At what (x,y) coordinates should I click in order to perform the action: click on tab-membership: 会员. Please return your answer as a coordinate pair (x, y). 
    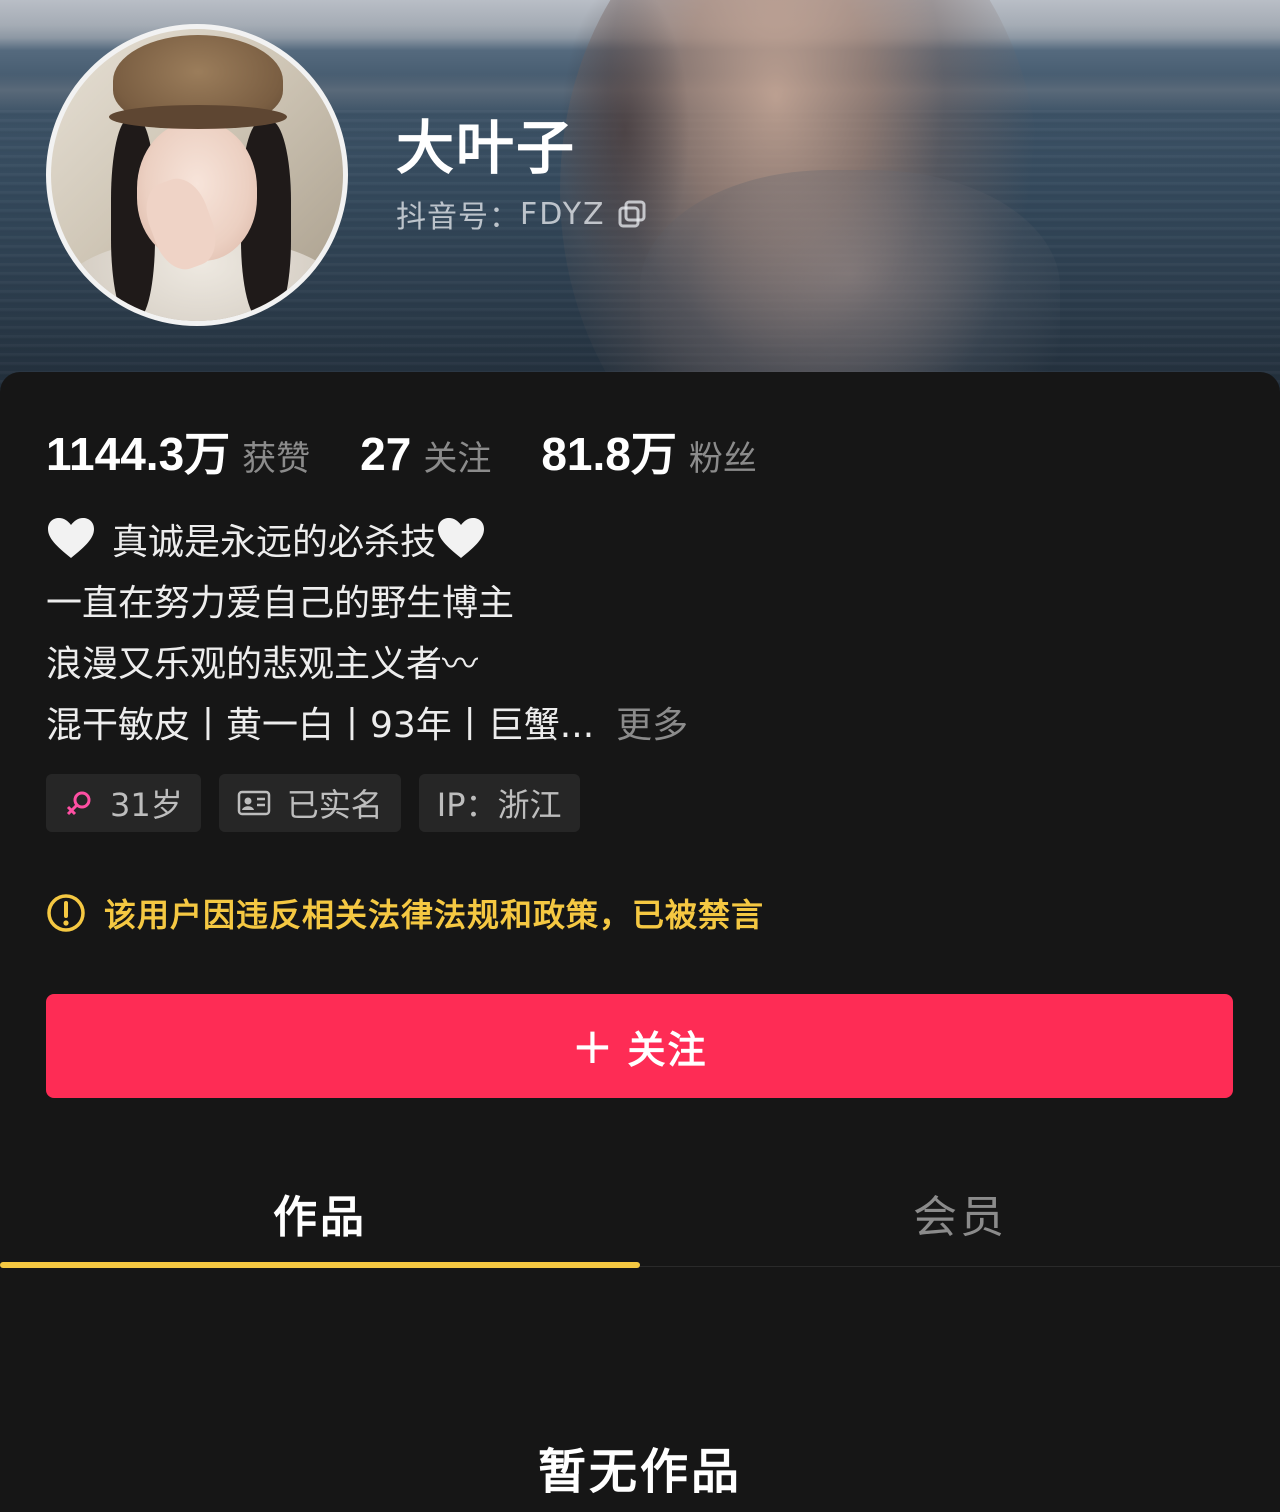
    Looking at the image, I should click on (960, 1213).